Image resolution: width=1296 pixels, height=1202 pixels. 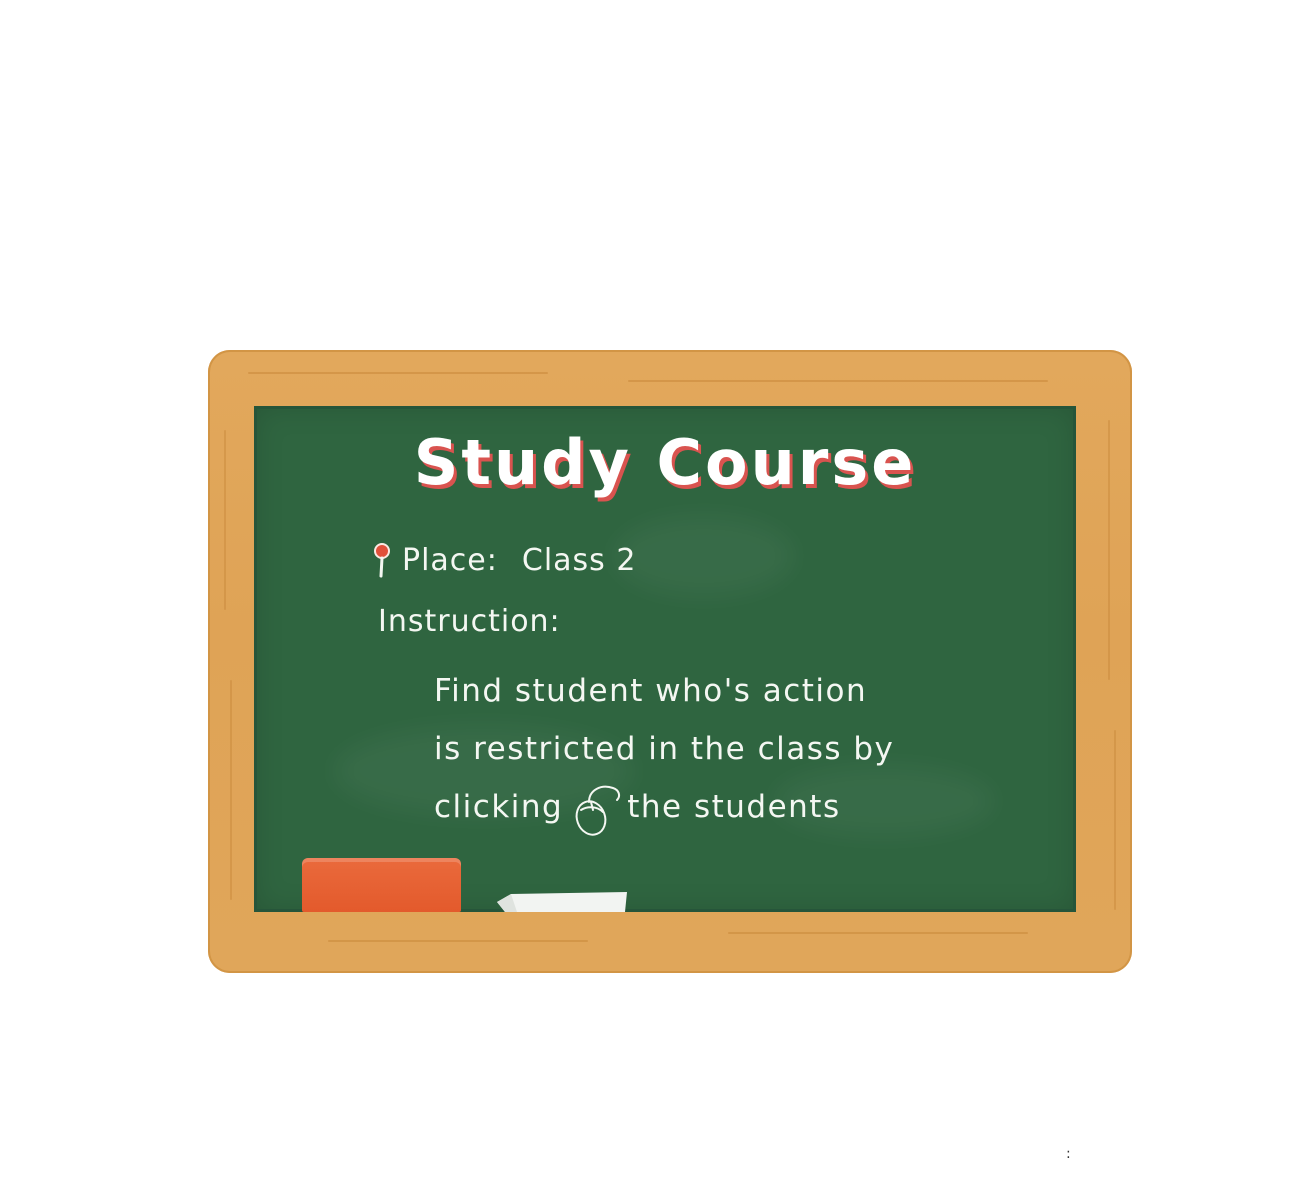 What do you see at coordinates (579, 560) in the screenshot?
I see `place-value: Class 2` at bounding box center [579, 560].